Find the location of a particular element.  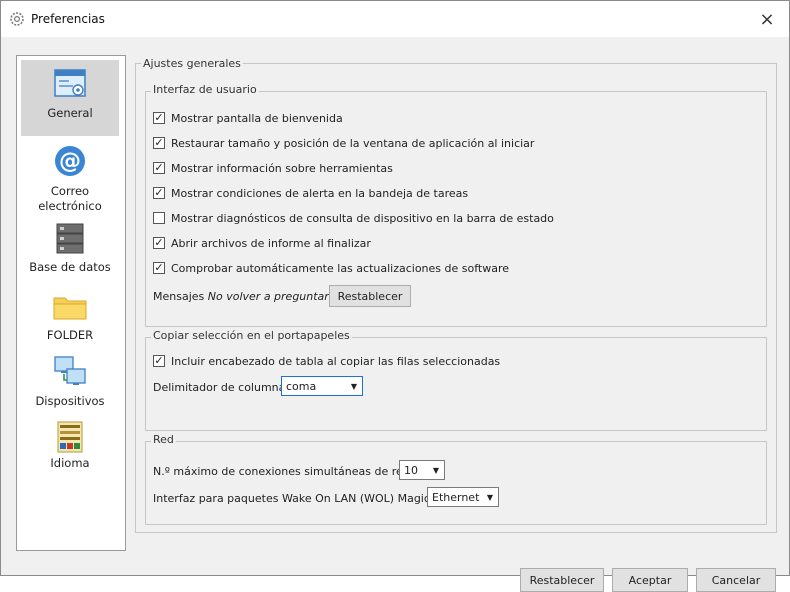

accept-button: Aceptar is located at coordinates (650, 580).